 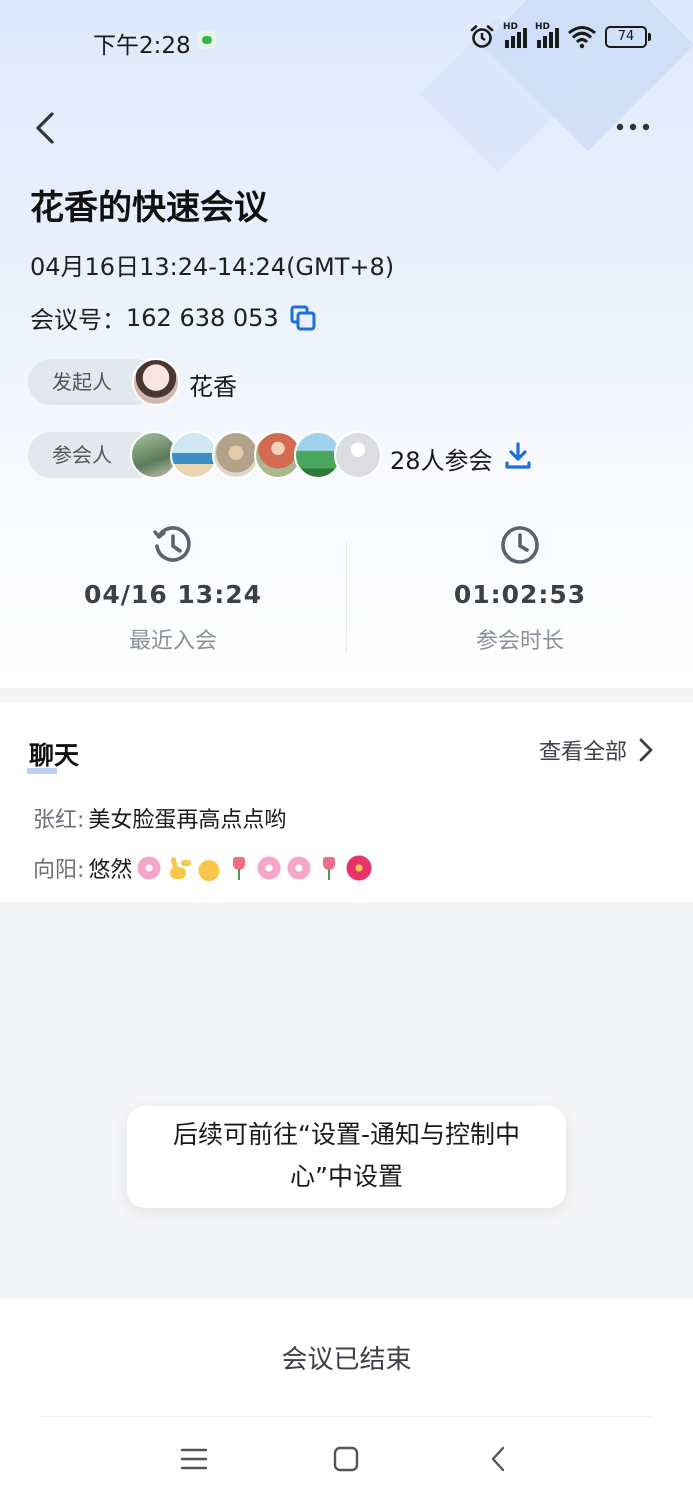 What do you see at coordinates (441, 461) in the screenshot?
I see `attendee-count: 28人参会` at bounding box center [441, 461].